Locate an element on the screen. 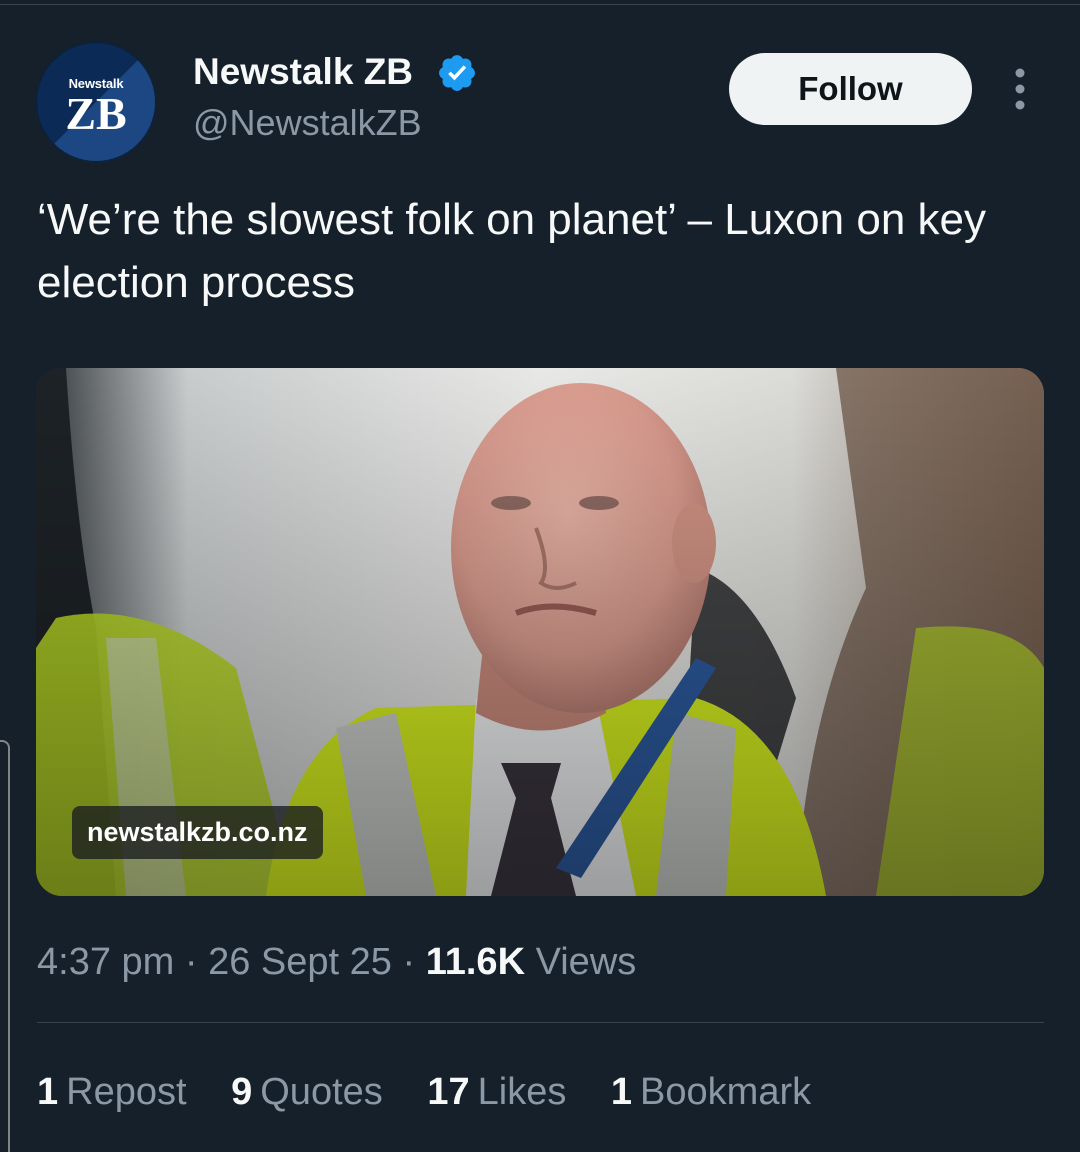  post-meta: 4:37 pm · 26 Sept 25 · 11.6K Views is located at coordinates (336, 962).